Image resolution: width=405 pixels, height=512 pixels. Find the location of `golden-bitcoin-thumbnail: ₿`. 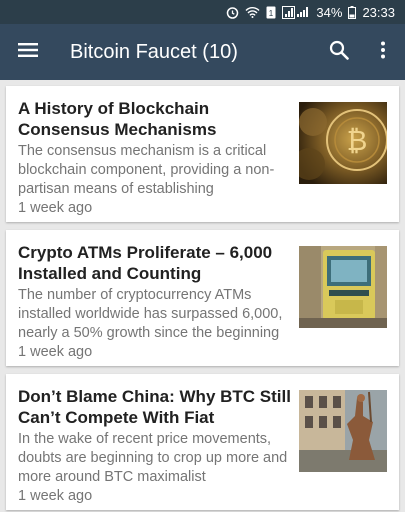

golden-bitcoin-thumbnail: ₿ is located at coordinates (343, 143).